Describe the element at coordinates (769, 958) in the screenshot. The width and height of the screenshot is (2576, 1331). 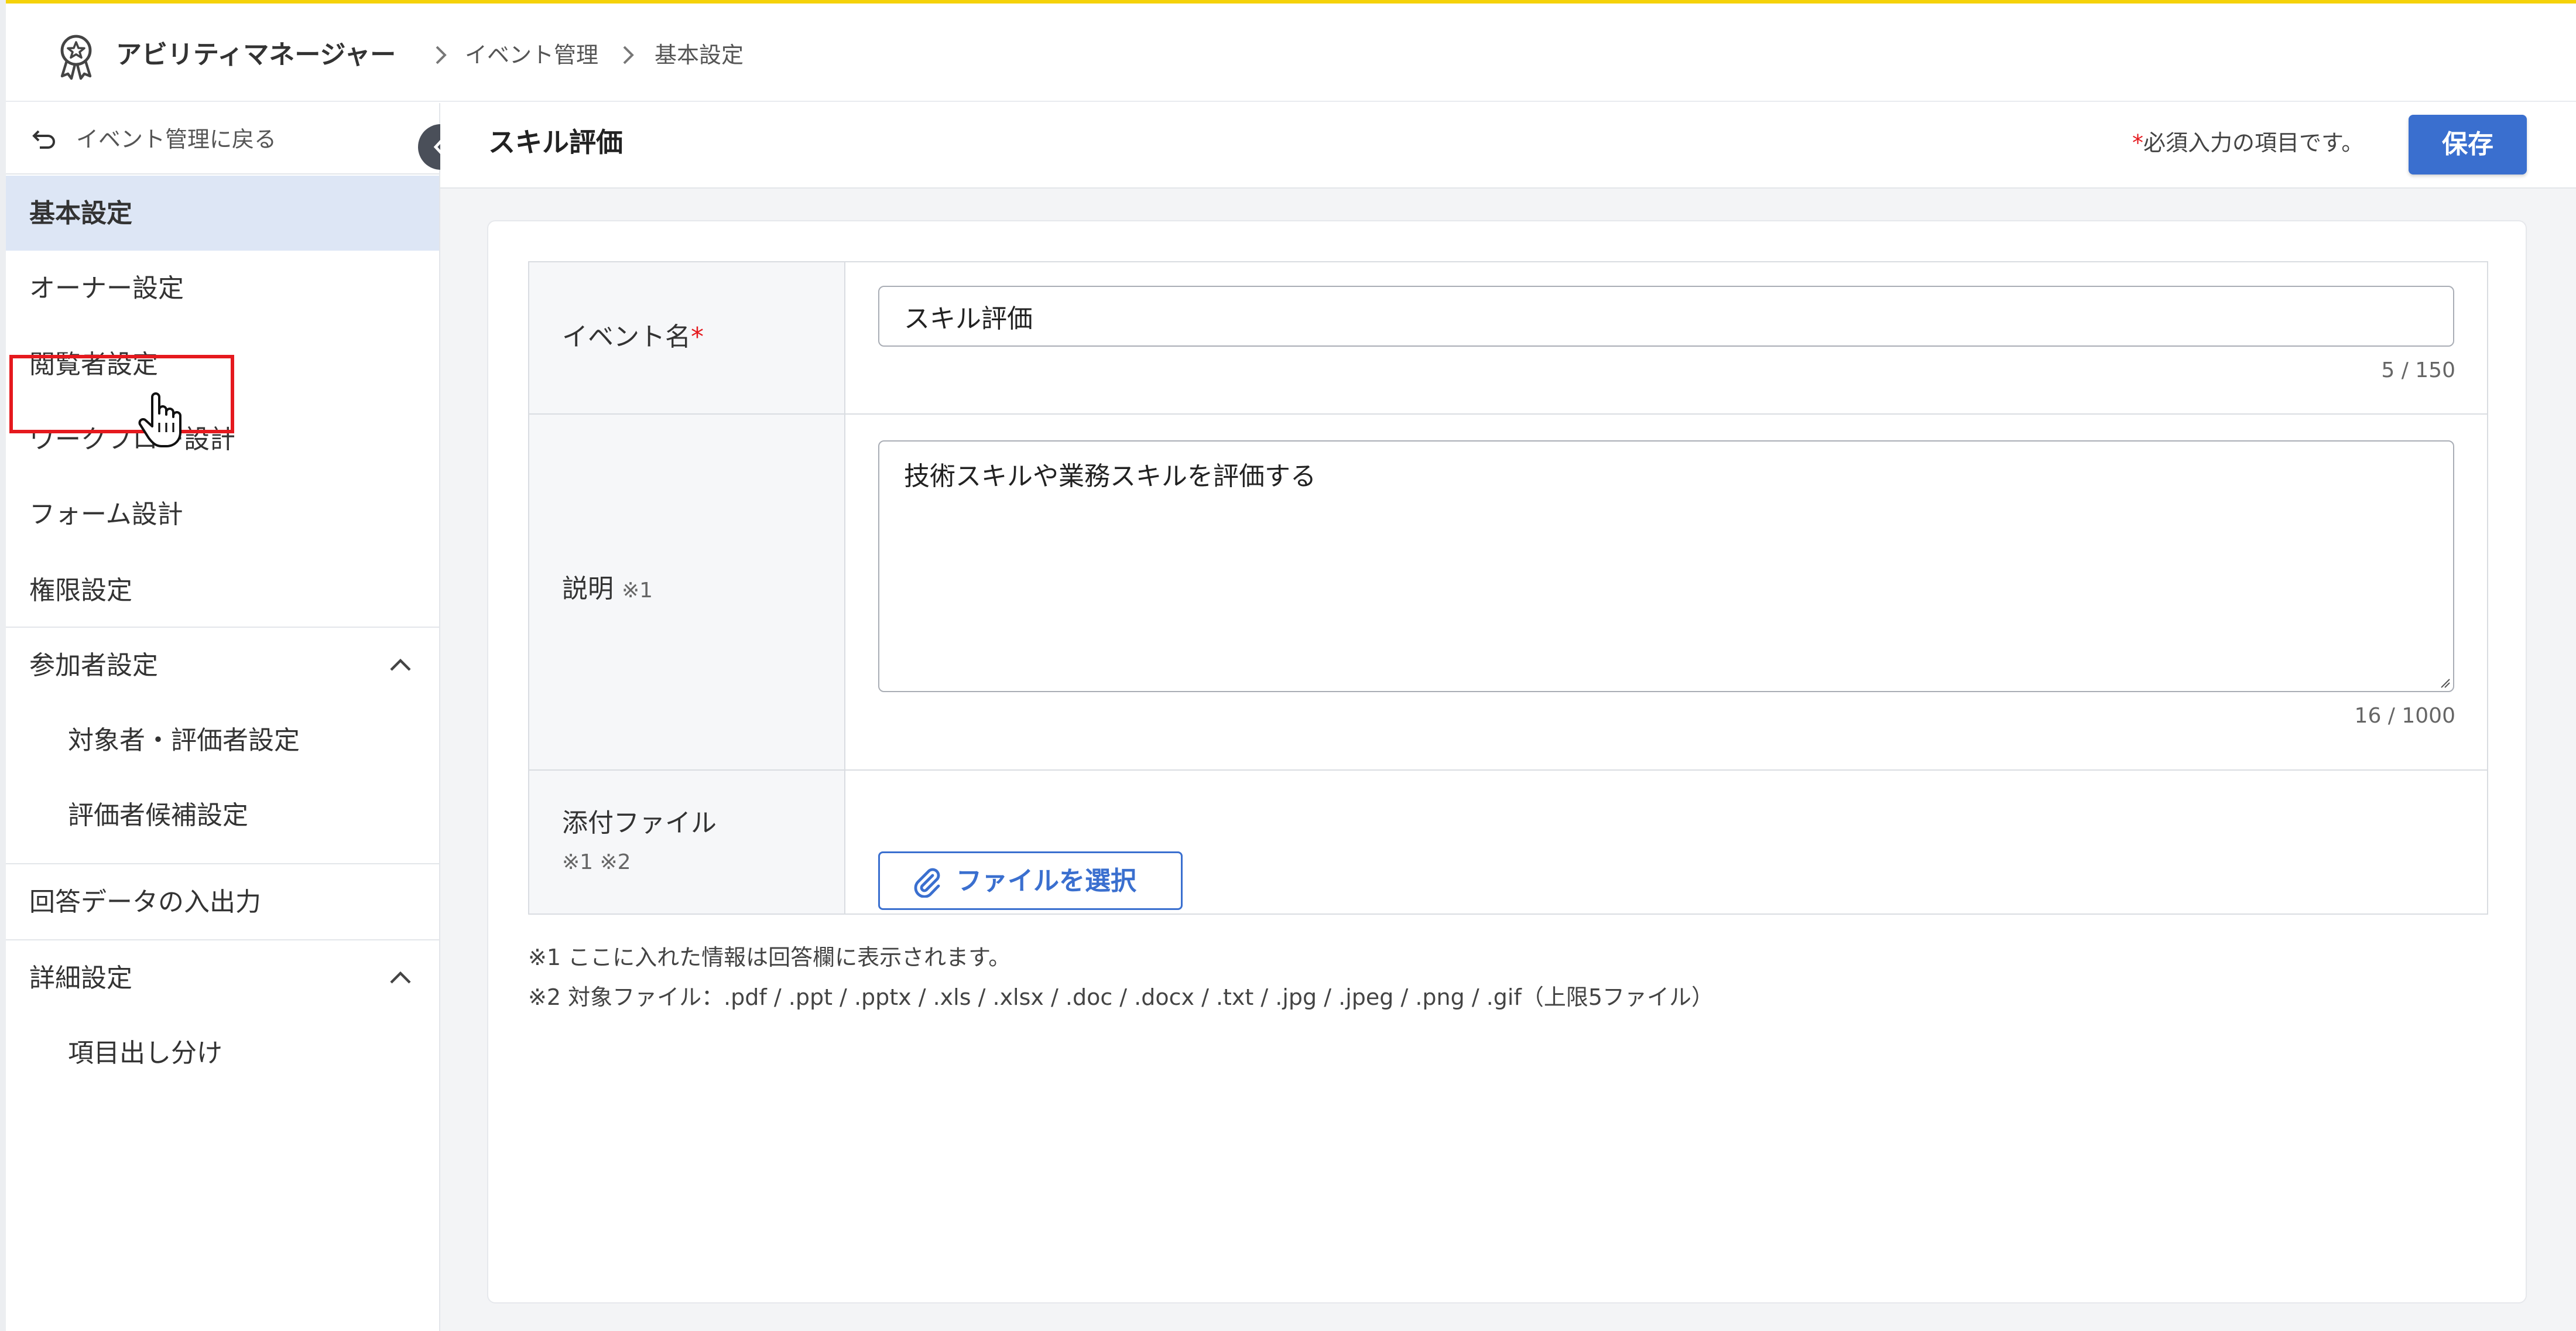
I see `footnote-1: ※1 ここに入れた情報は回答欄に表示されます。` at that location.